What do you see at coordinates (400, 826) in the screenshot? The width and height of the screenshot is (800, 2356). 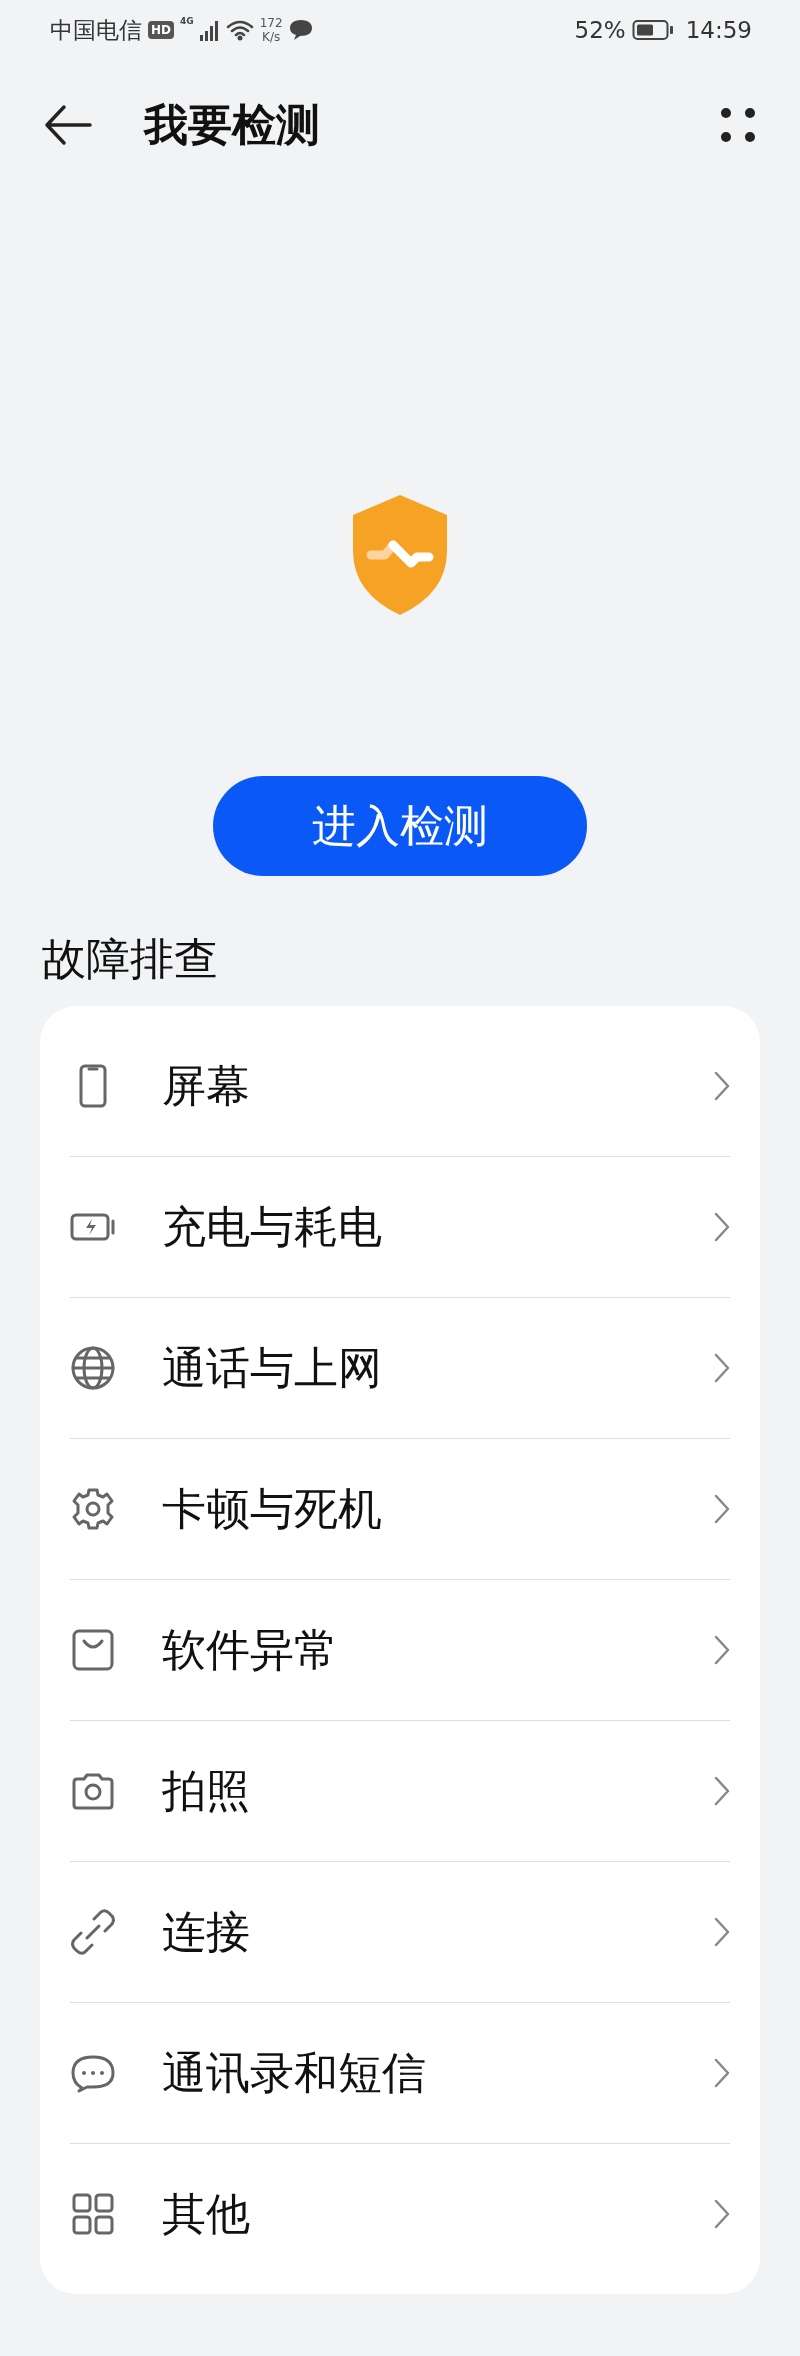 I see `start-detection-button: 进入检测` at bounding box center [400, 826].